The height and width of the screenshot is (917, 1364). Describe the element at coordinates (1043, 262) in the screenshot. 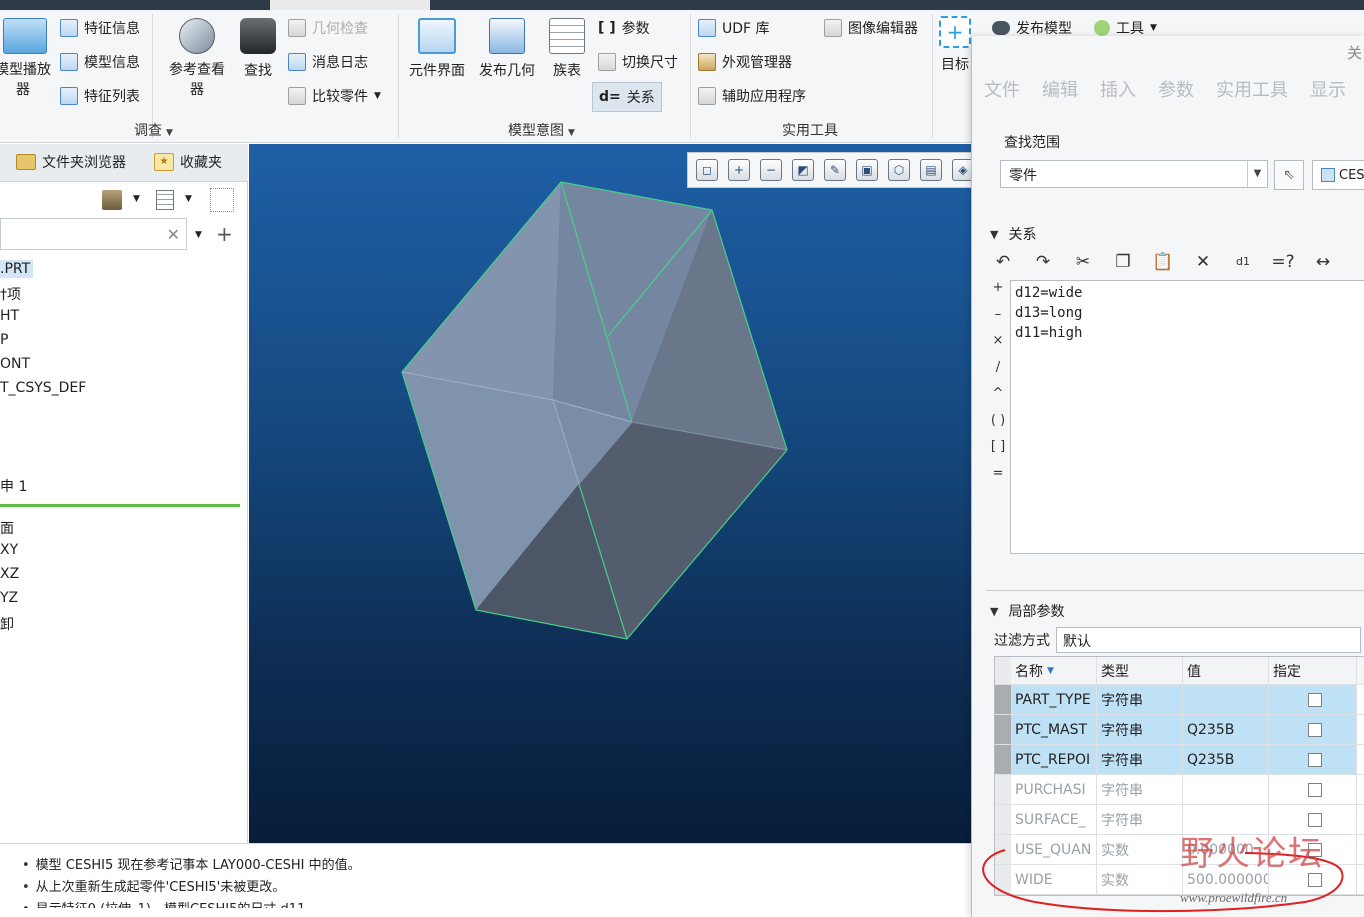

I see `redo-icon: ↷` at that location.